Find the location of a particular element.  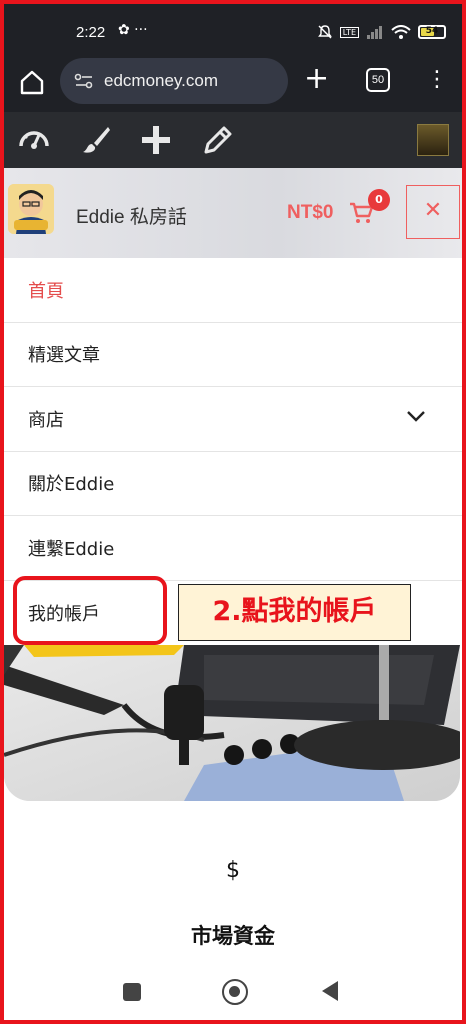

user-avatar is located at coordinates (433, 140).